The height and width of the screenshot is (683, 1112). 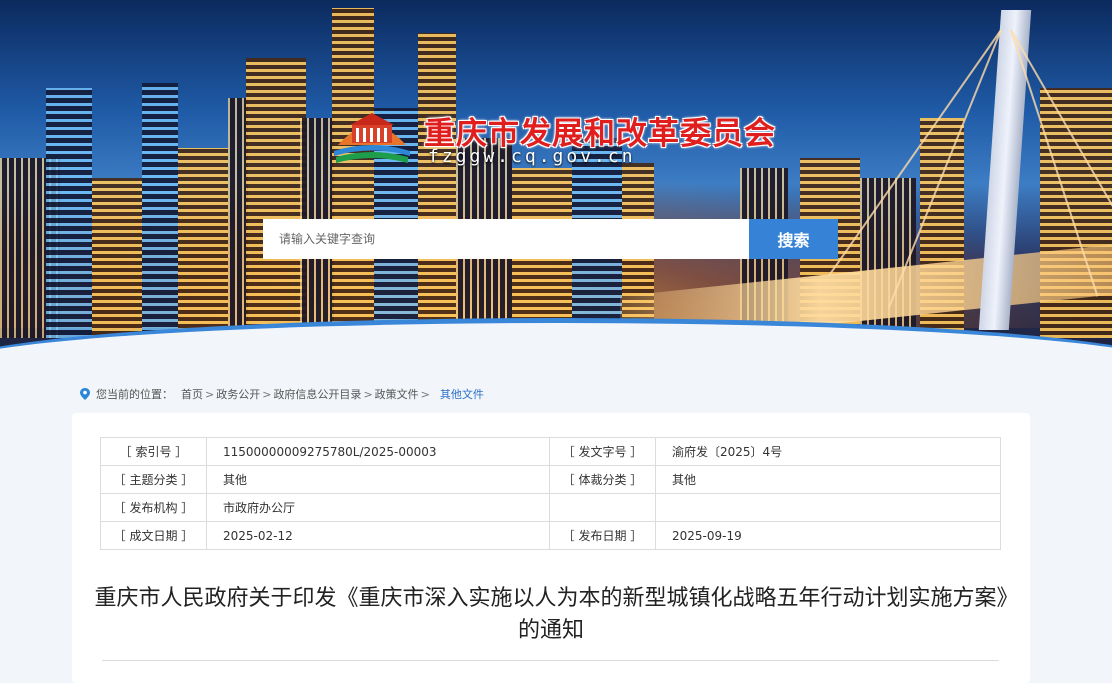 I want to click on site-domain: fzggw.cq.gov.cn, so click(x=532, y=156).